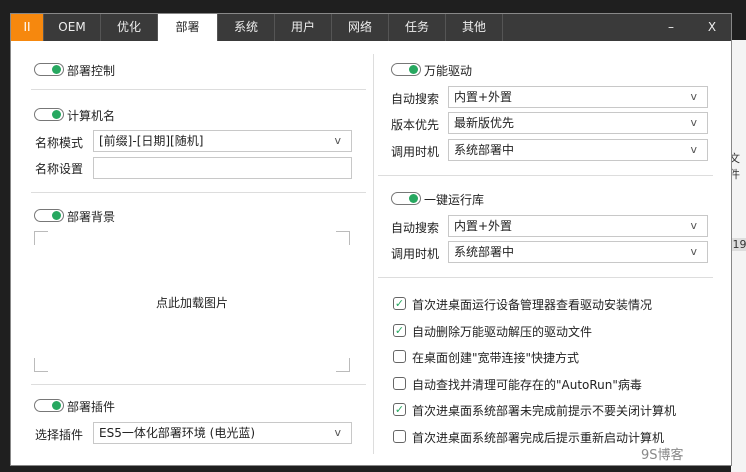  What do you see at coordinates (72, 27) in the screenshot?
I see `tab-oem: OEM` at bounding box center [72, 27].